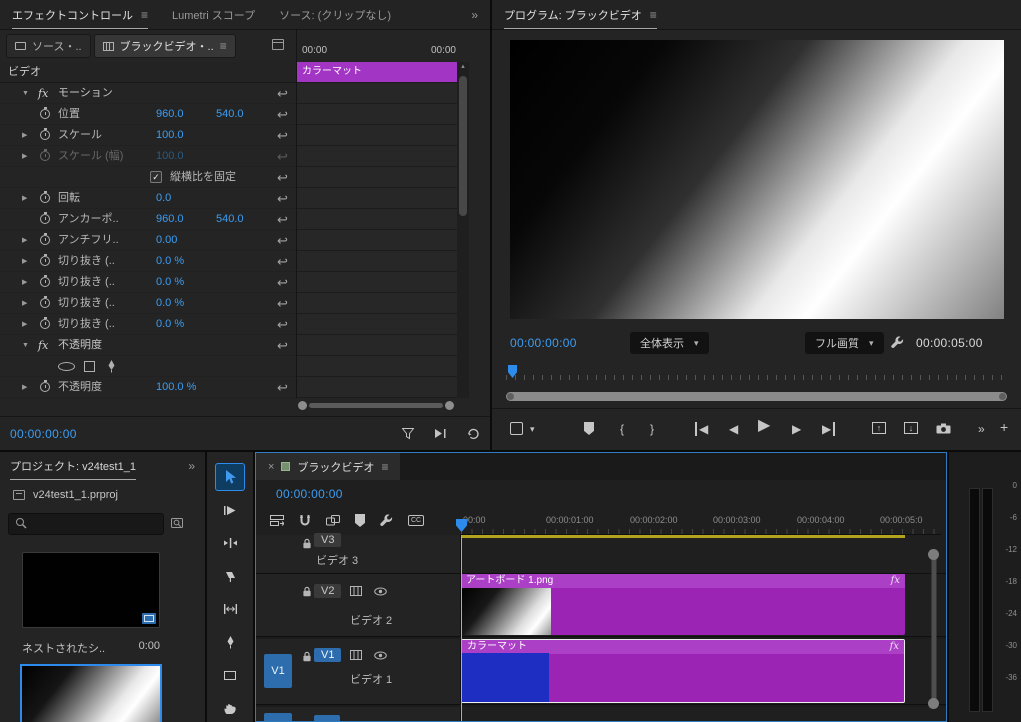 This screenshot has width=1021, height=722. I want to click on filter-icon, so click(408, 433).